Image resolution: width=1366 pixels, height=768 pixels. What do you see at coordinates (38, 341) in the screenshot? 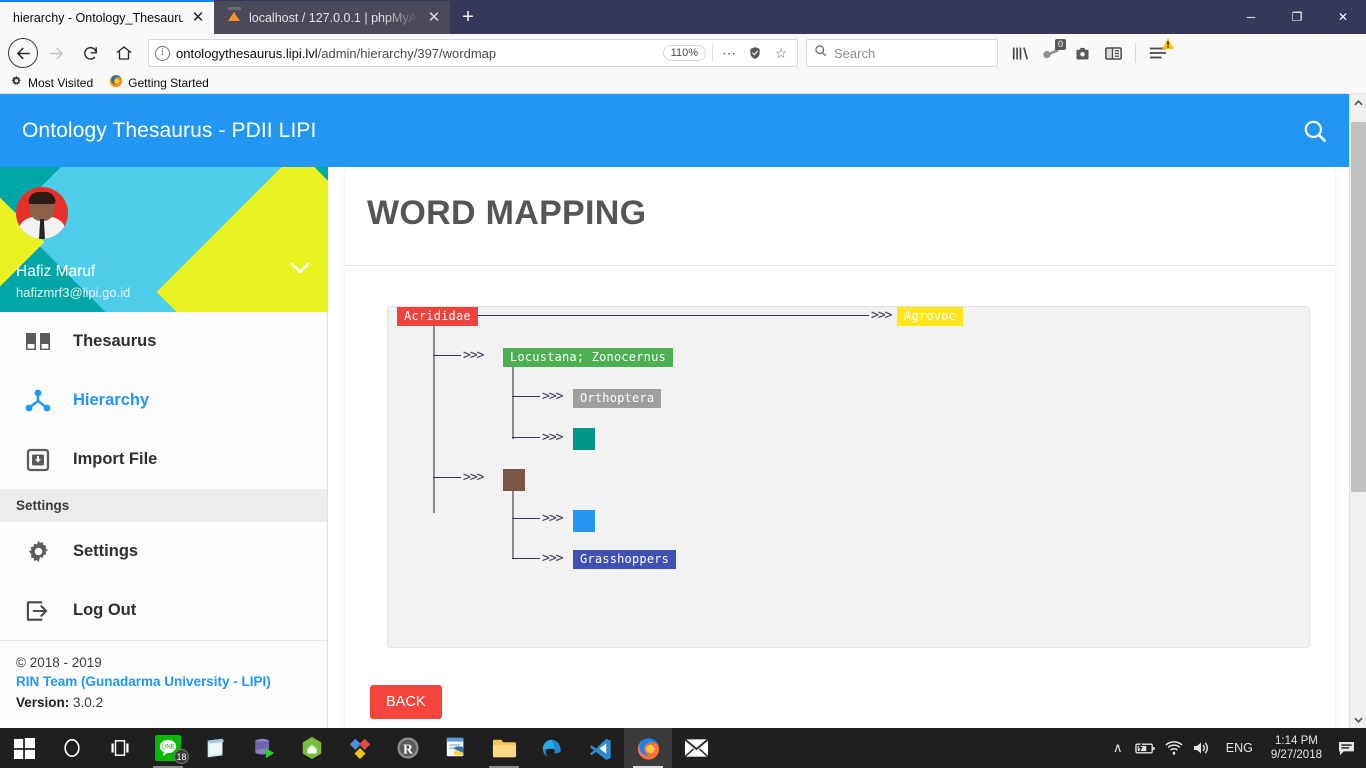
I see `book-icon` at bounding box center [38, 341].